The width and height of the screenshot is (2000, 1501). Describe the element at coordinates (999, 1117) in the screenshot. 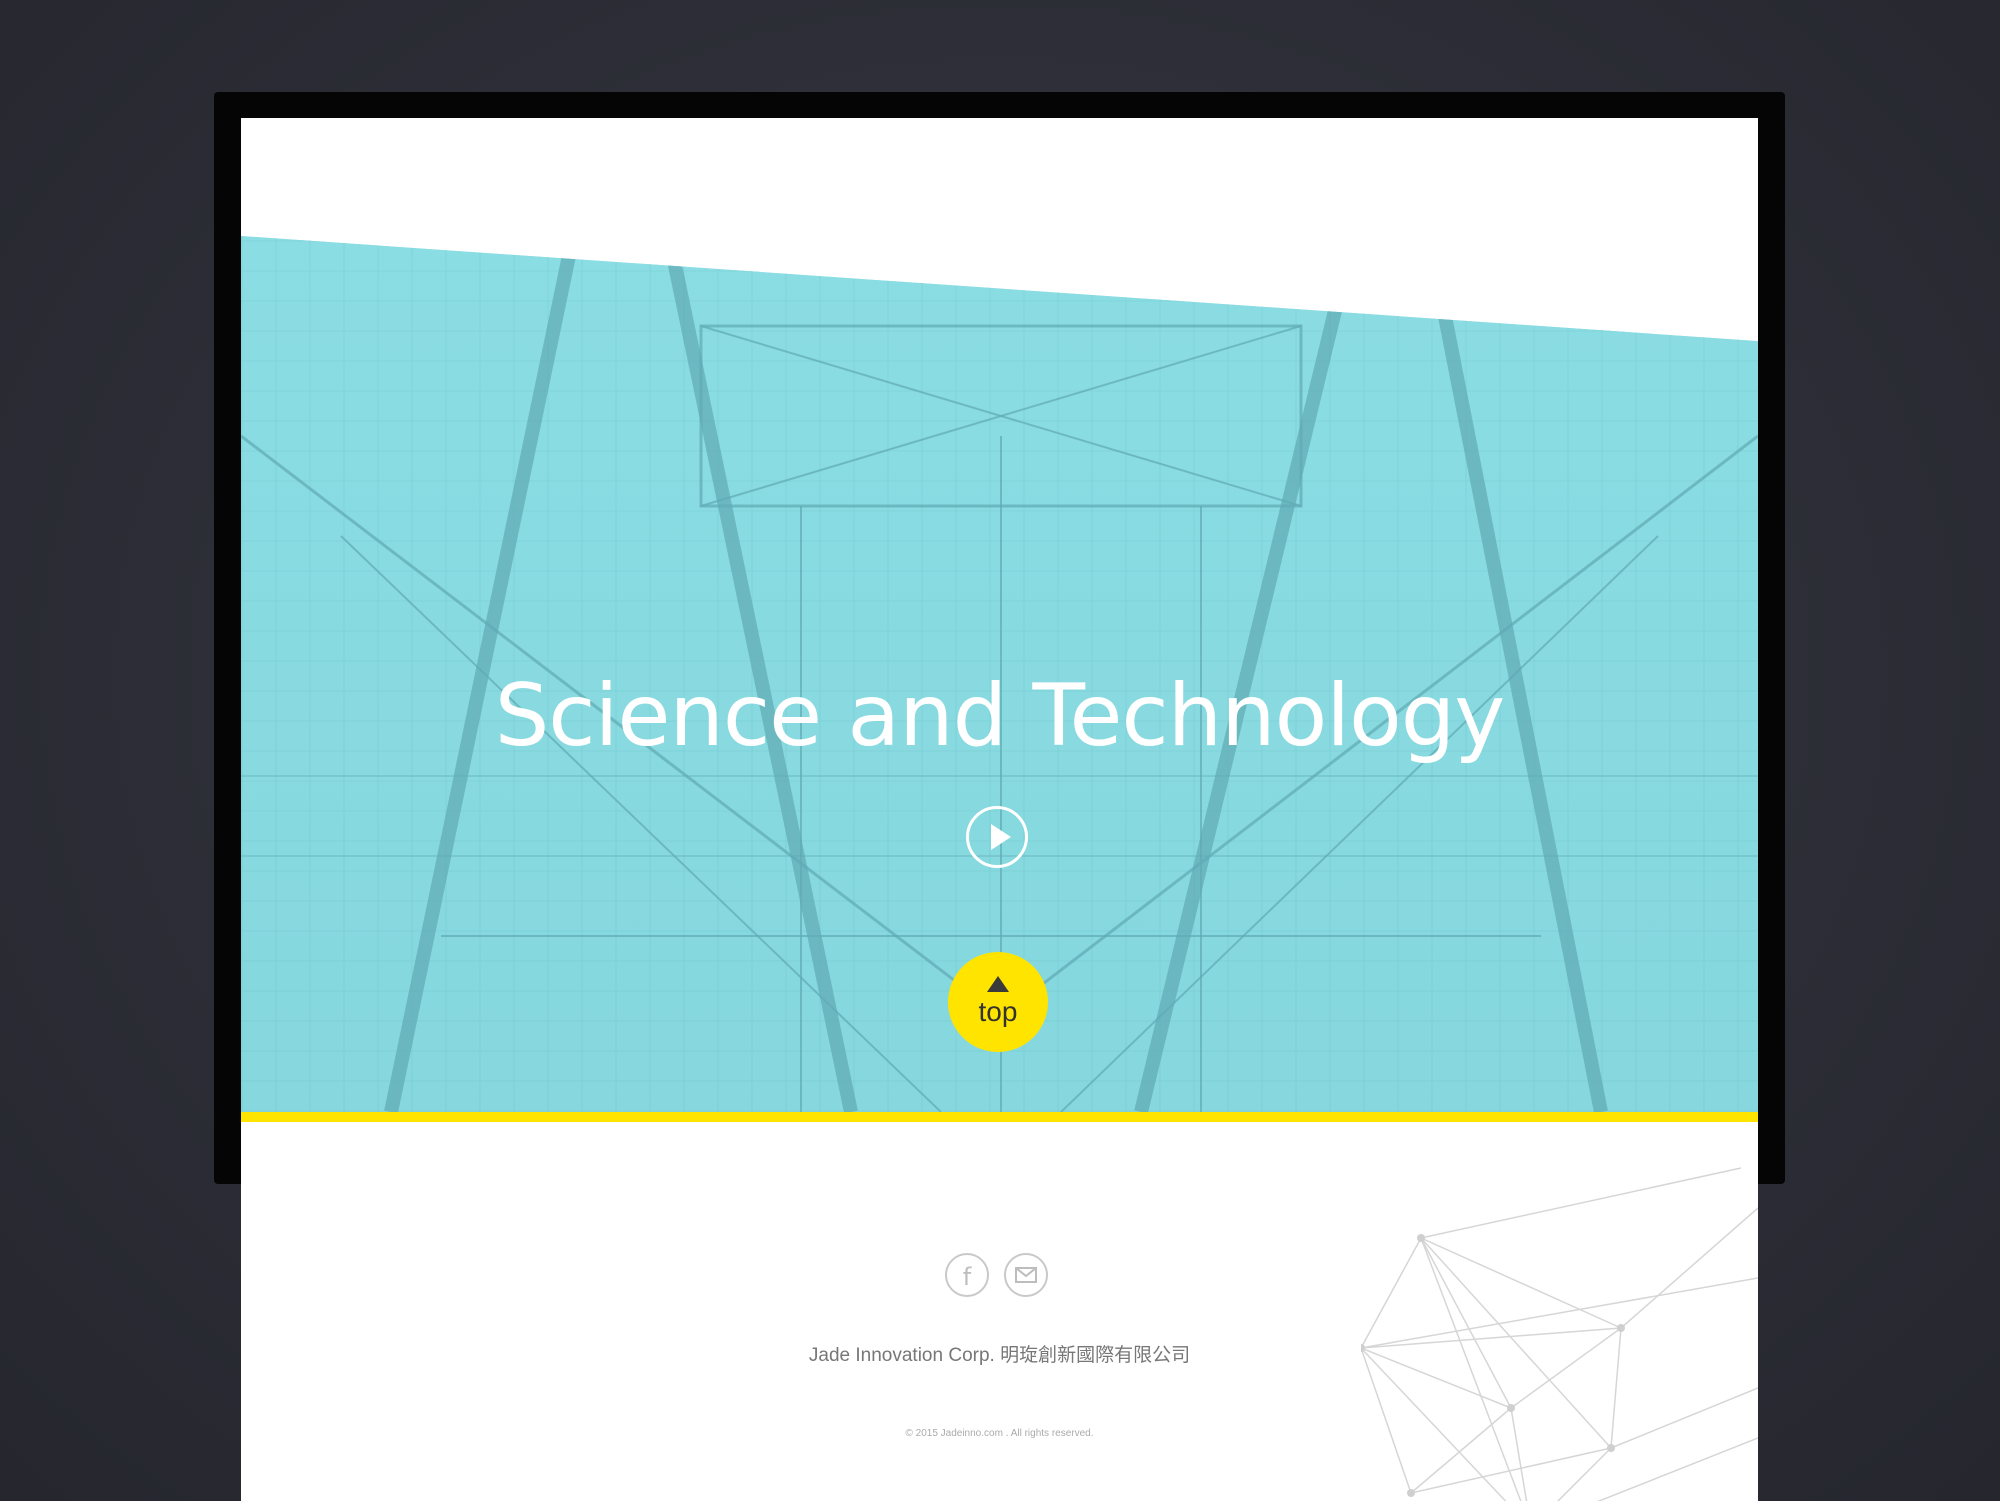

I see `section-divider` at that location.